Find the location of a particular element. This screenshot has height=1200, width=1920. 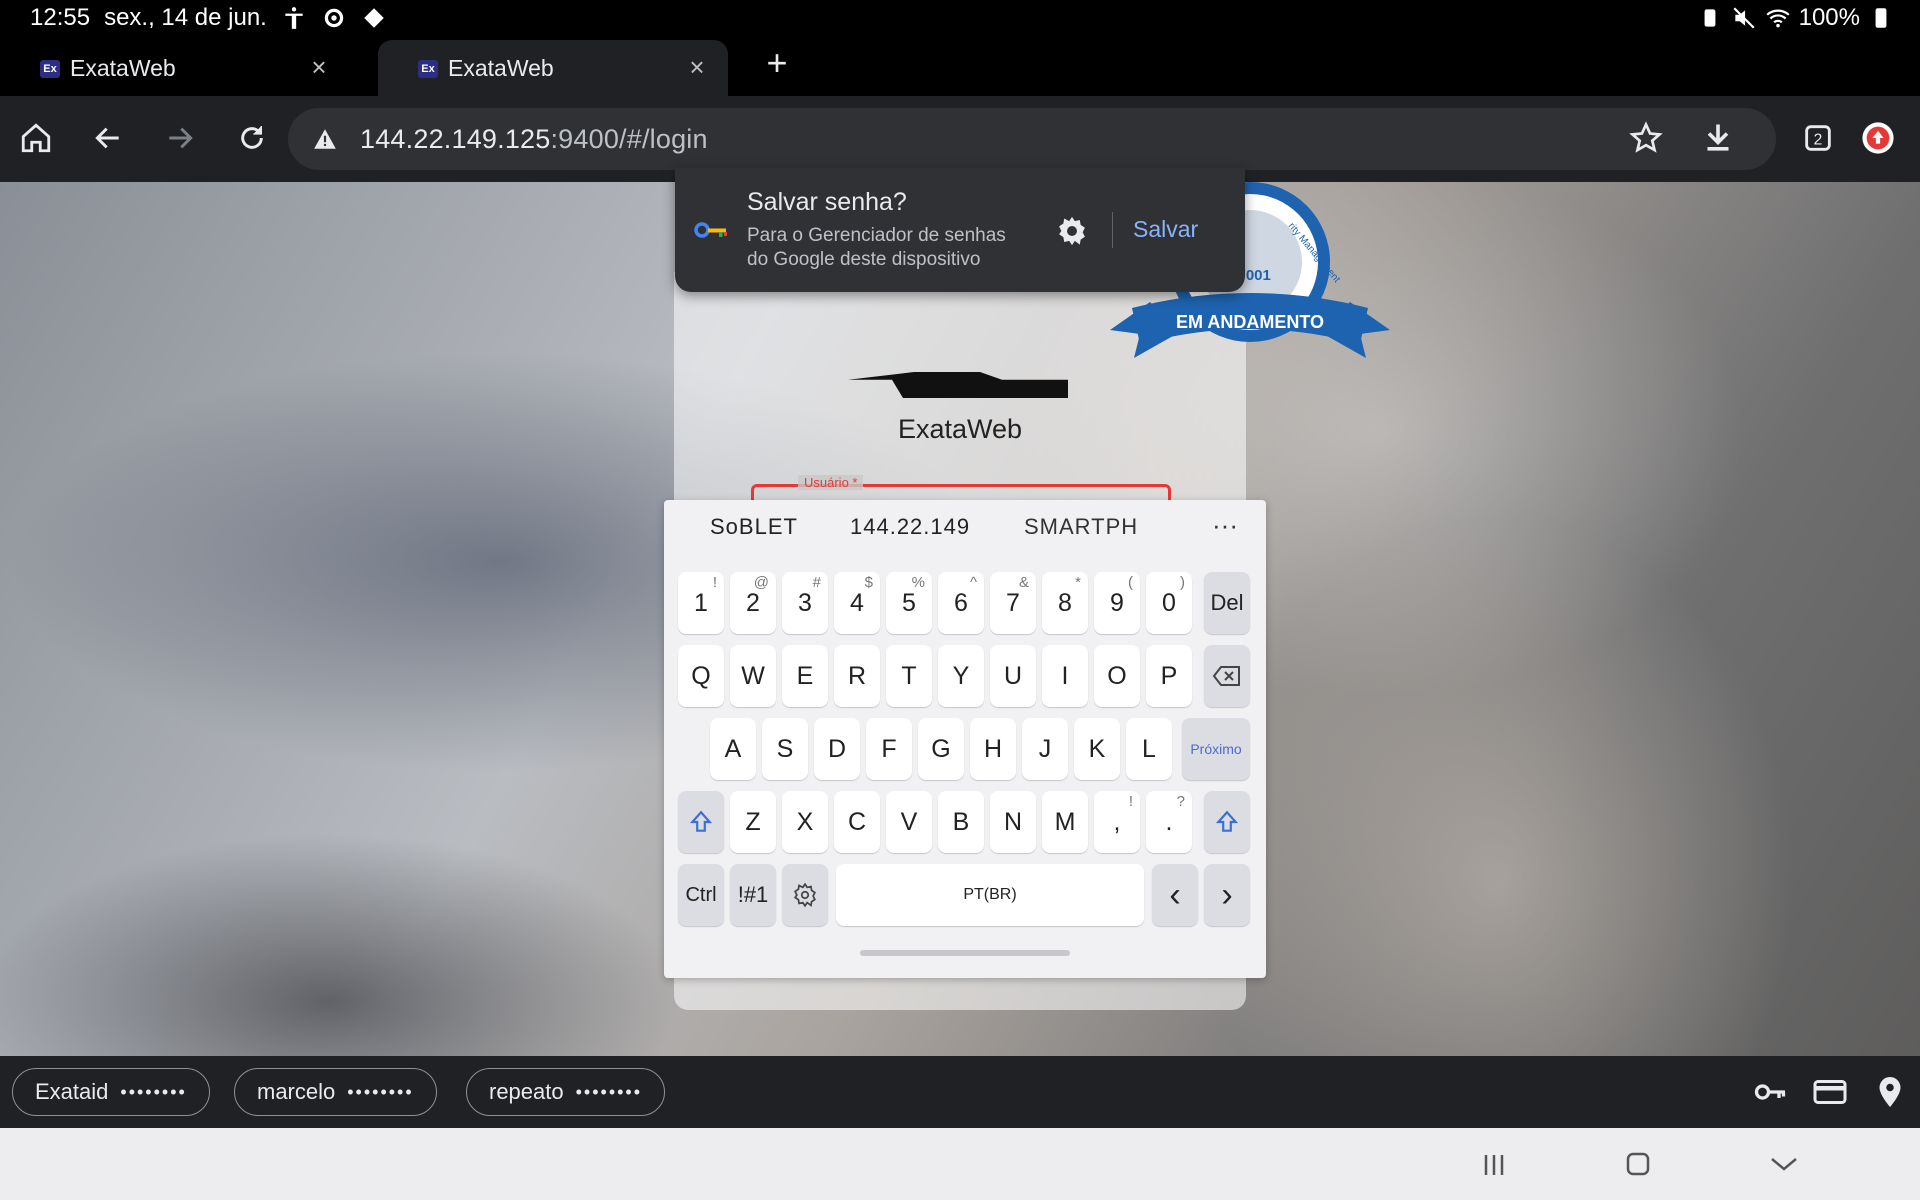

key-secondary: ^ is located at coordinates (973, 582).